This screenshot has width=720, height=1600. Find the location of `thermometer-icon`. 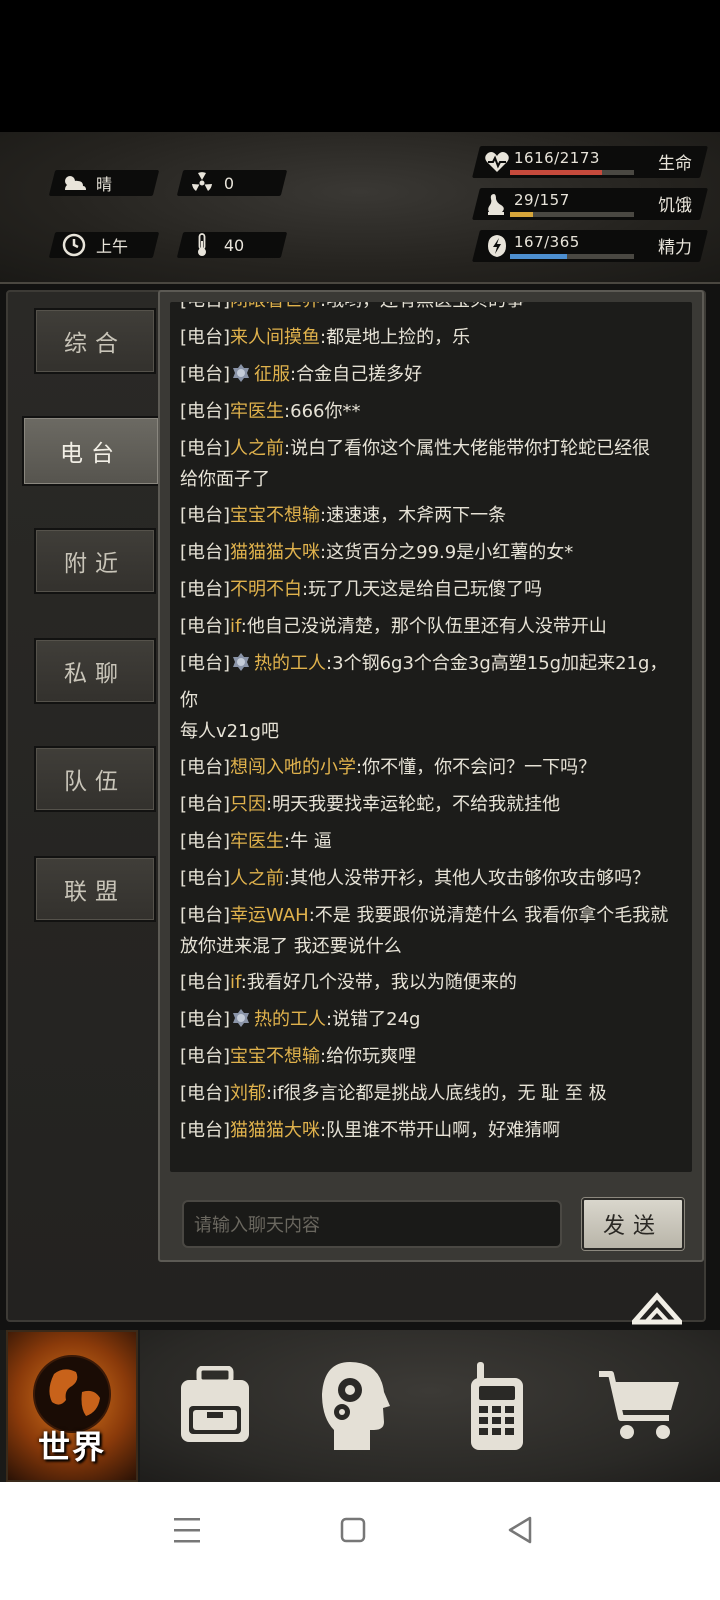

thermometer-icon is located at coordinates (202, 245).